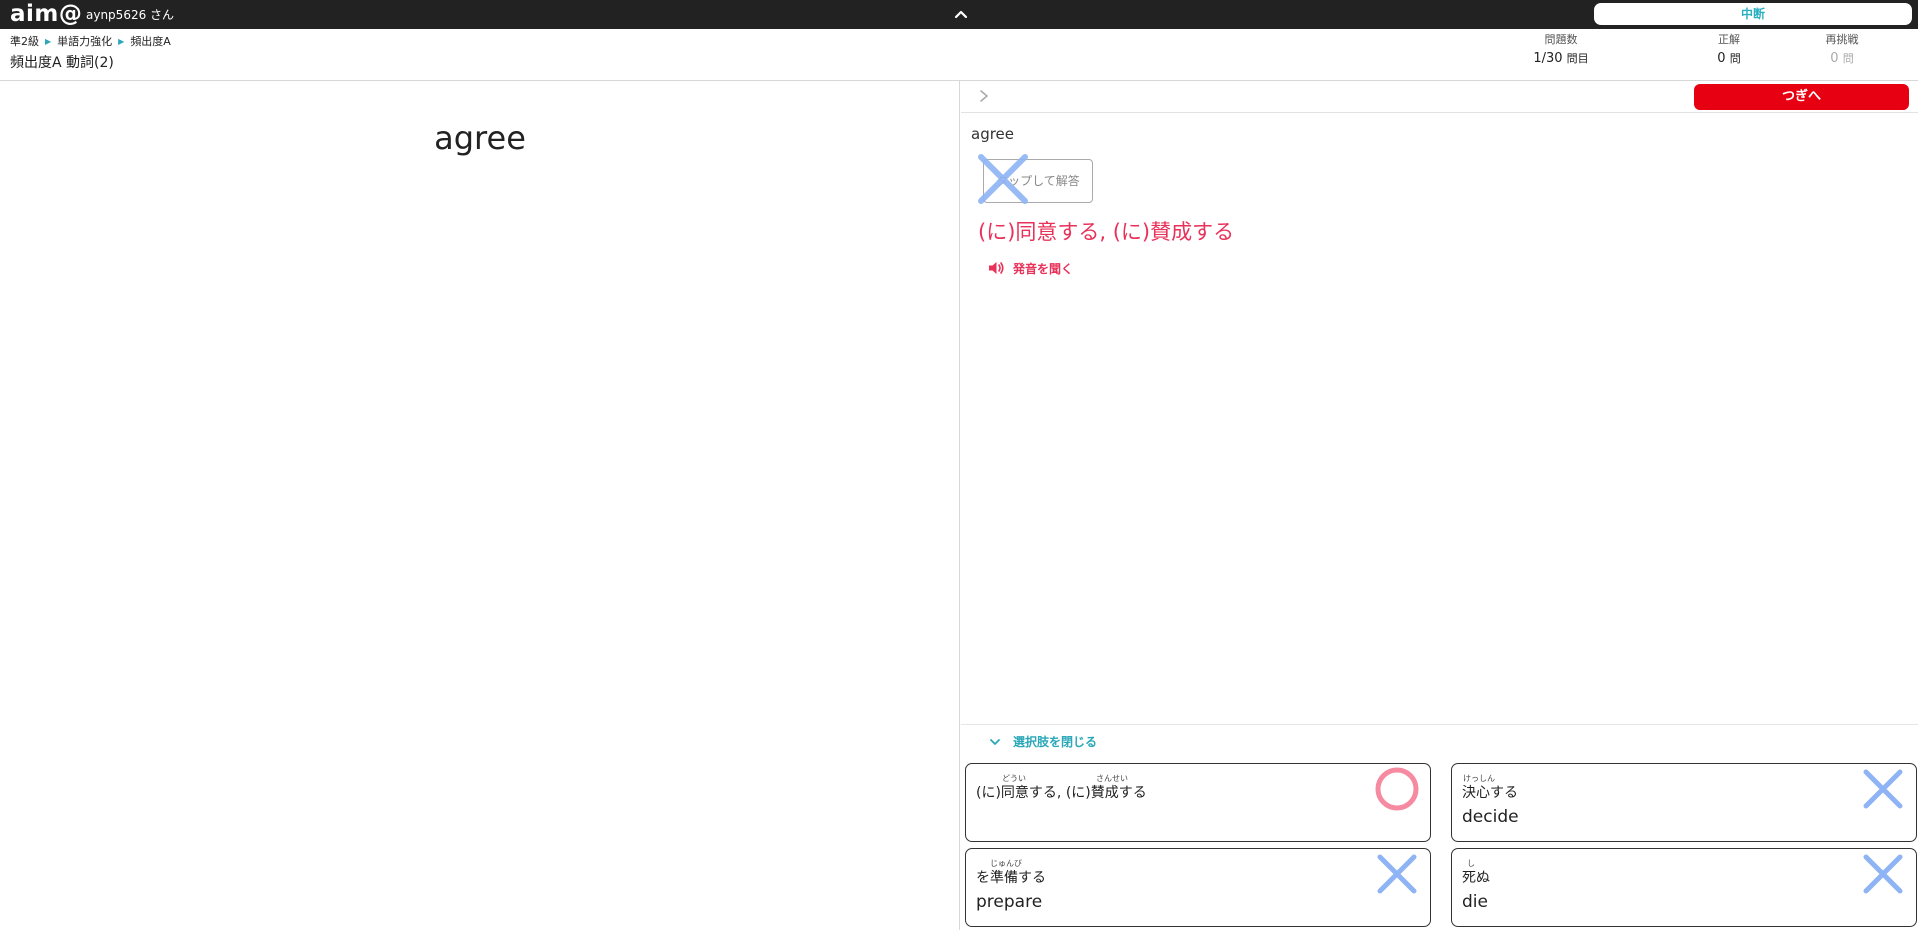  I want to click on choice-japanese: 死ぬ, so click(1476, 878).